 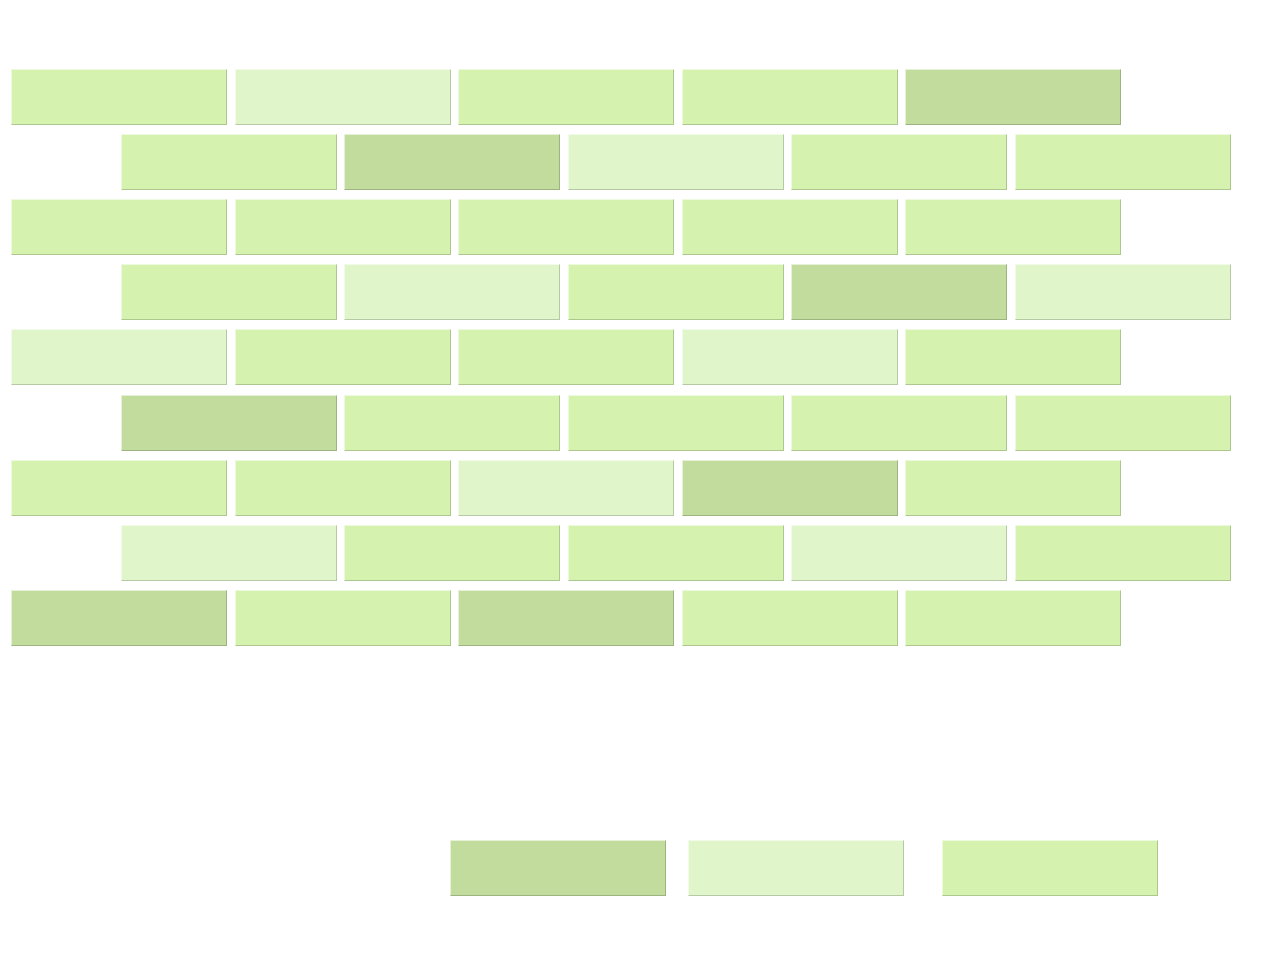 What do you see at coordinates (796, 868) in the screenshot?
I see `palette-brick-light` at bounding box center [796, 868].